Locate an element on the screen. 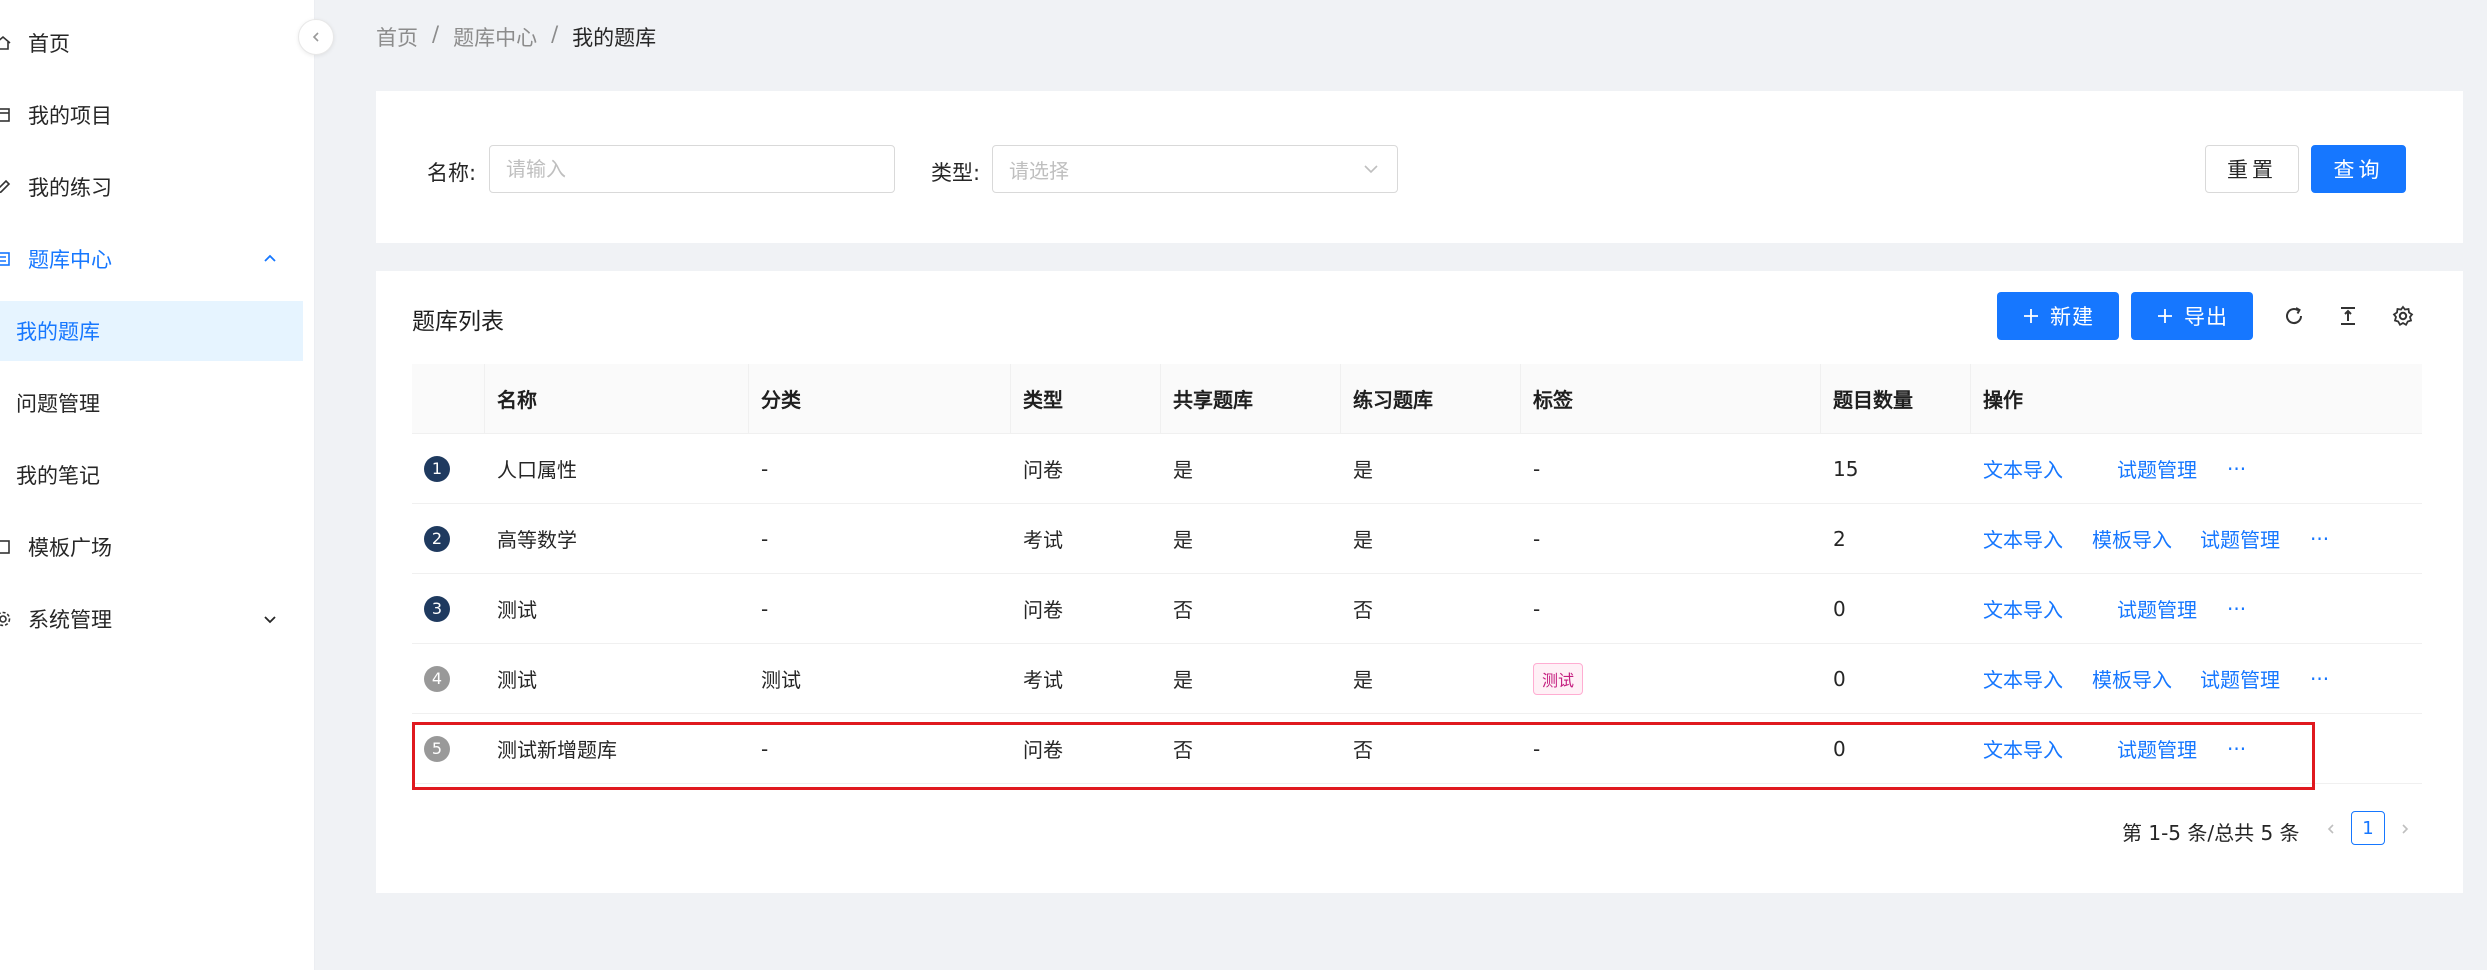 The image size is (2487, 970). table-row: 5 测试新增题库 - 问卷 否 否 - 0 文本导入 试题管理 ··· is located at coordinates (1417, 749).